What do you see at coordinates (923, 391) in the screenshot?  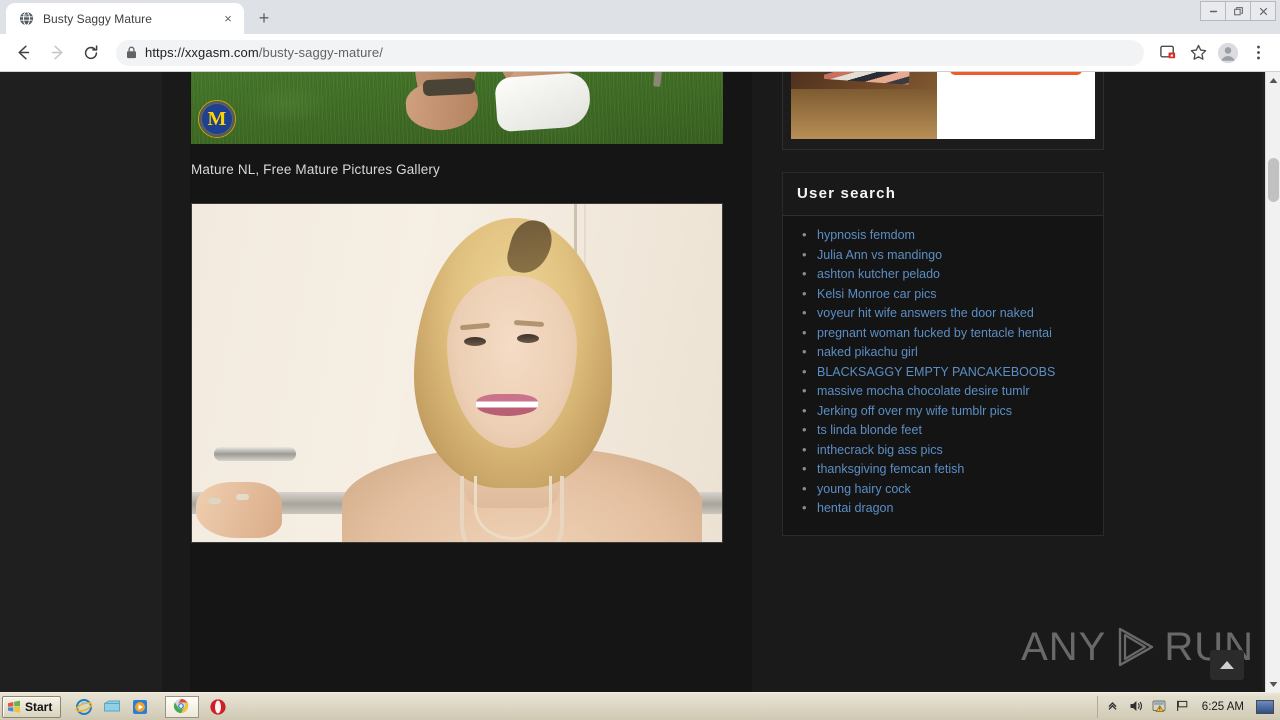 I see `user-search-link: massive mocha chocolate desire tumlr` at bounding box center [923, 391].